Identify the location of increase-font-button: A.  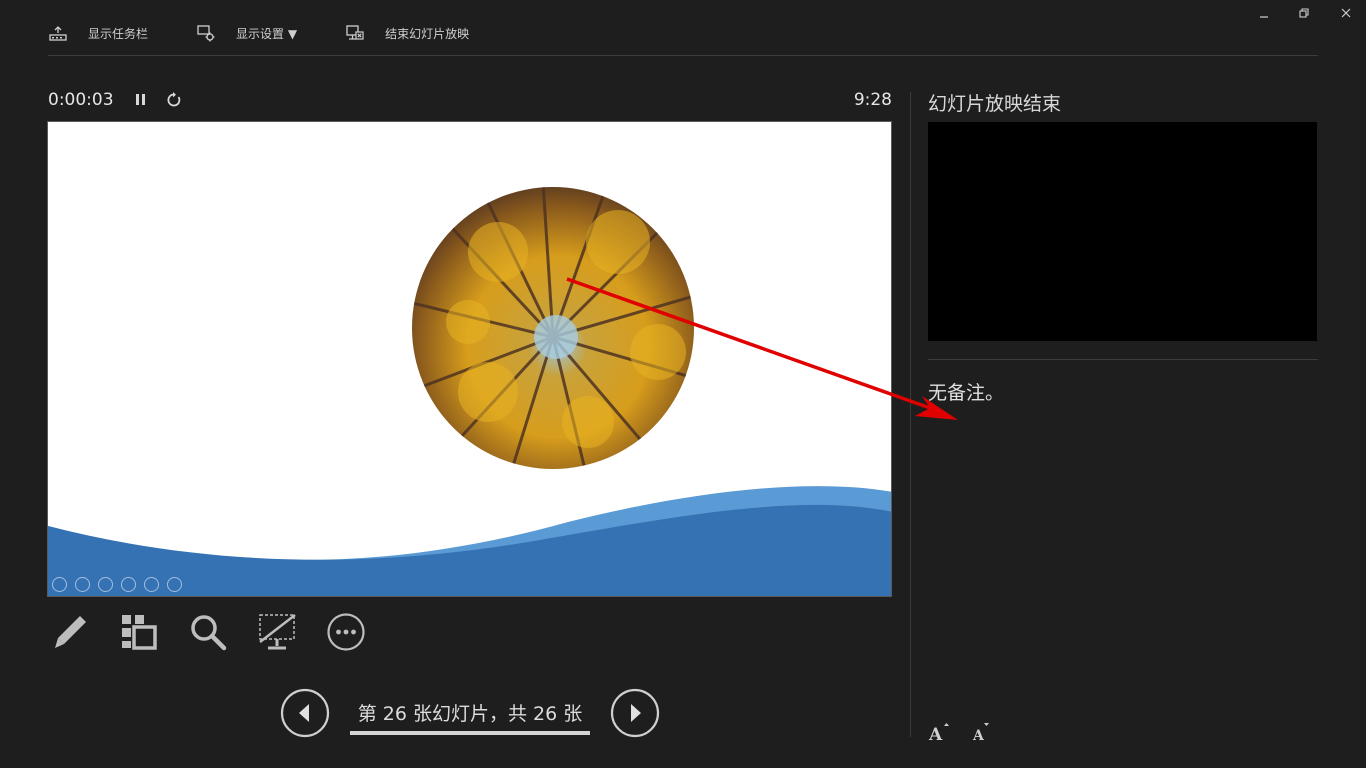
(939, 732).